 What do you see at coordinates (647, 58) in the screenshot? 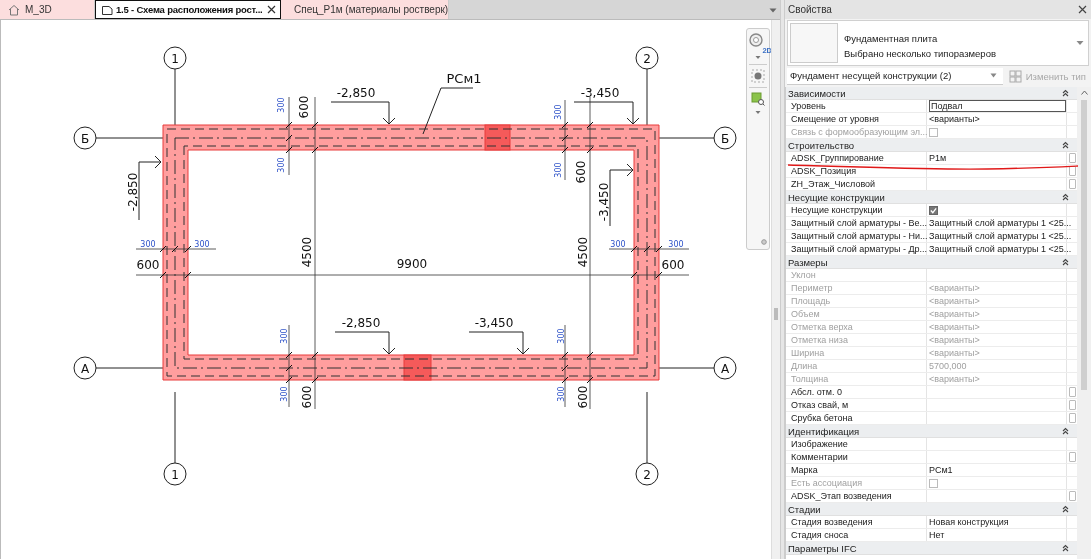
I see `axis-bubble: 2` at bounding box center [647, 58].